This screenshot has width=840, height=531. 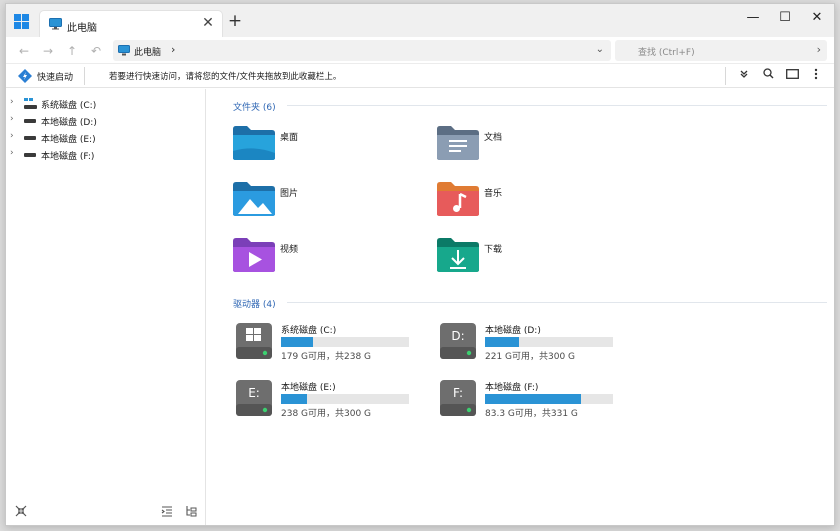 I want to click on sidebar-item-label: 系统磁盘 (C:), so click(x=69, y=106).